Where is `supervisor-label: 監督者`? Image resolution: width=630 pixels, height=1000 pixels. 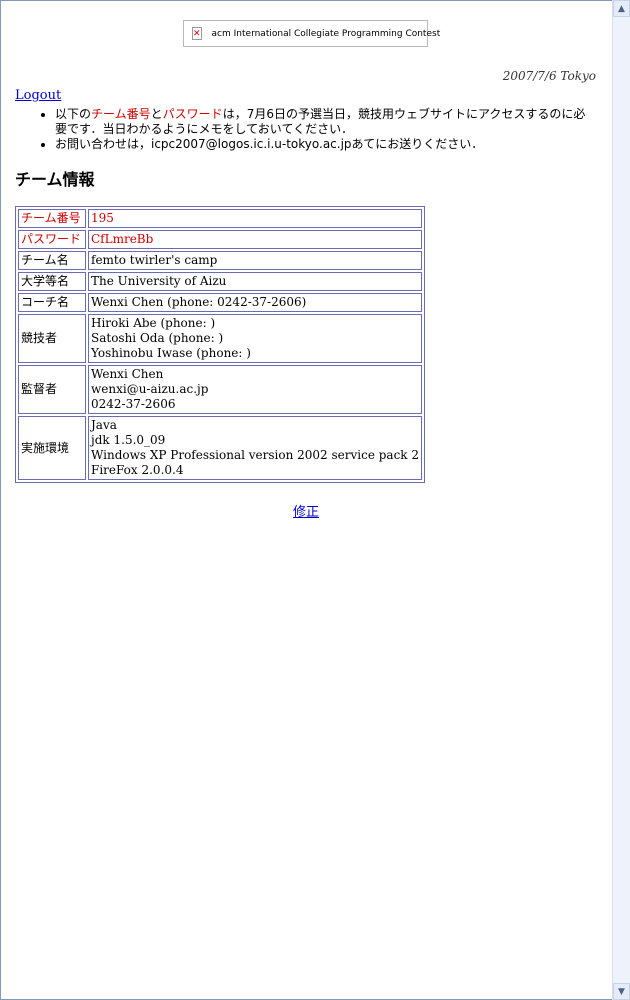 supervisor-label: 監督者 is located at coordinates (52, 389).